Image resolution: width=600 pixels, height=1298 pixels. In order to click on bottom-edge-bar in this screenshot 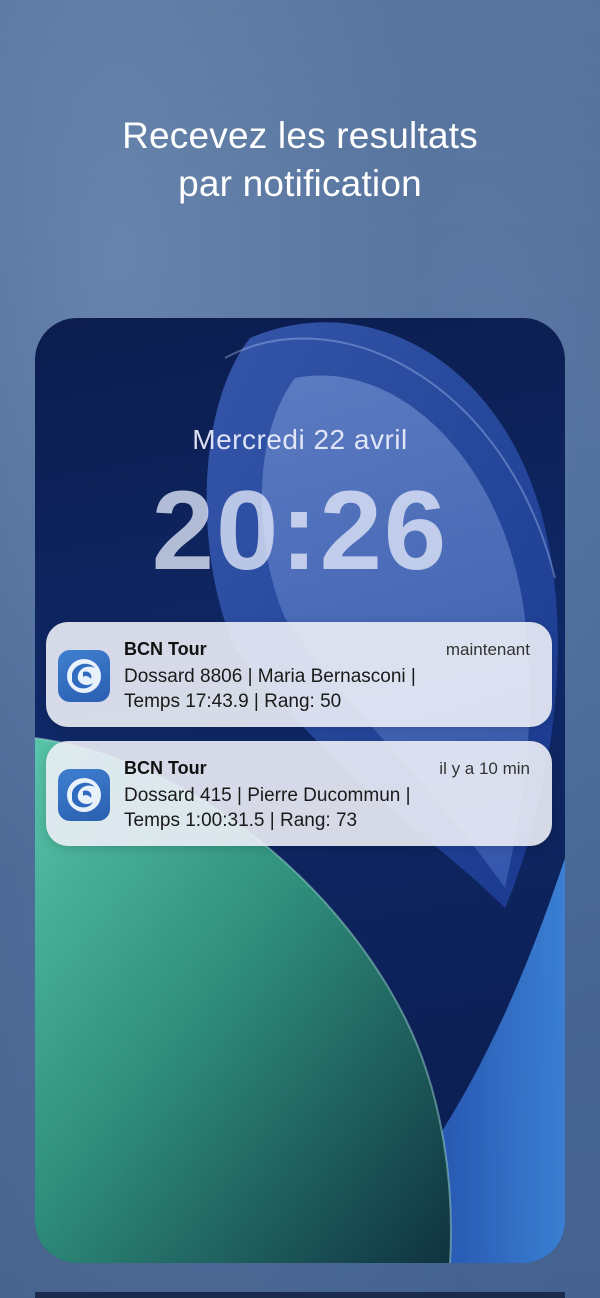, I will do `click(300, 1295)`.